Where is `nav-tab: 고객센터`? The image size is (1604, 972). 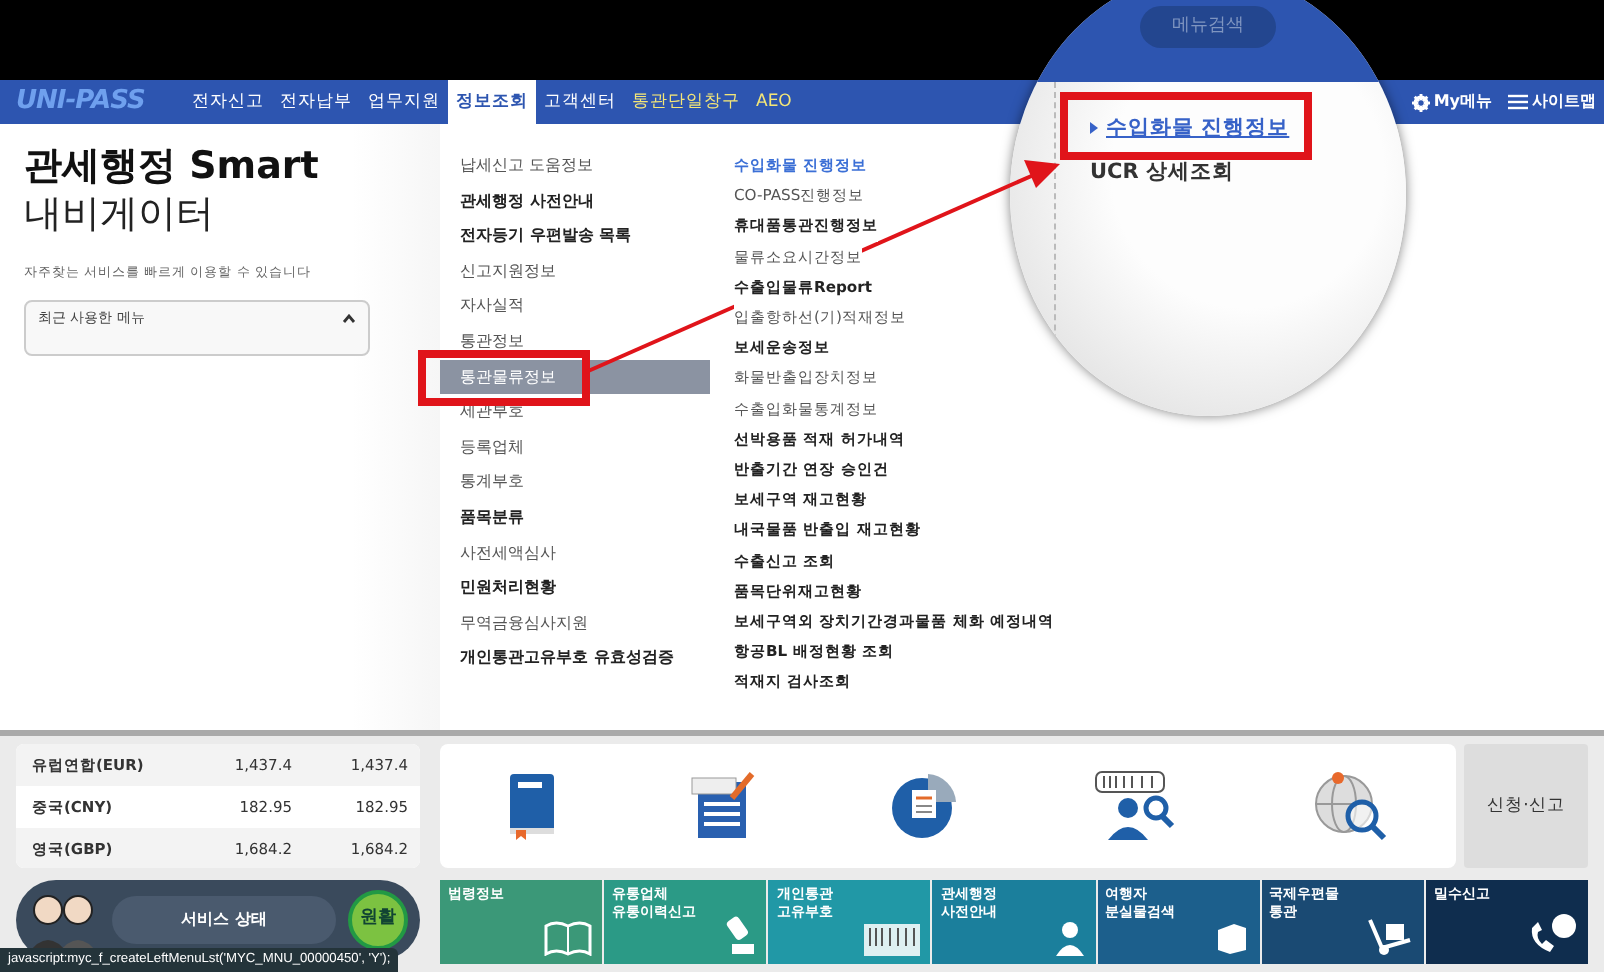
nav-tab: 고객센터 is located at coordinates (580, 102).